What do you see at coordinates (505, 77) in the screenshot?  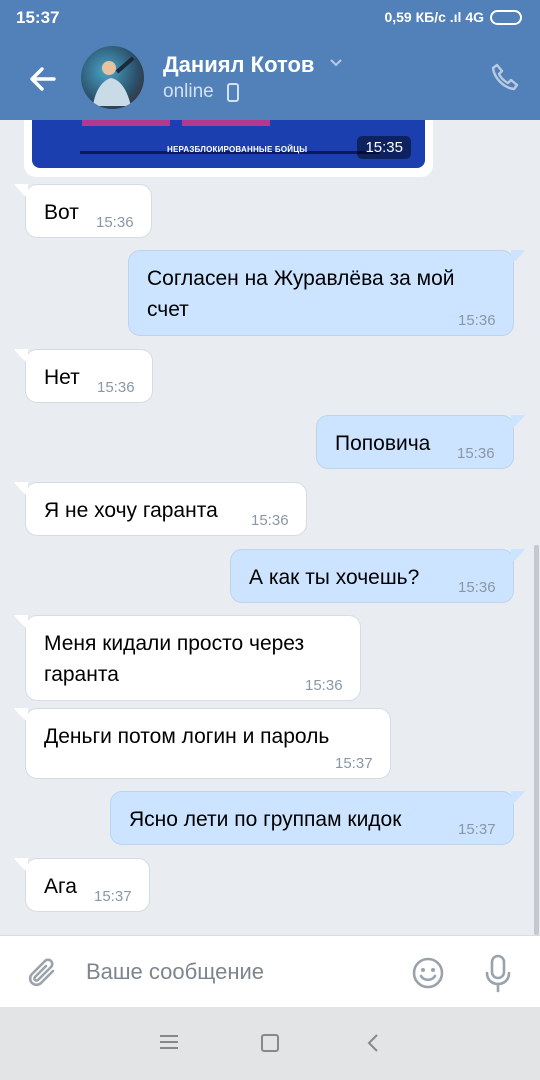 I see `call-icon` at bounding box center [505, 77].